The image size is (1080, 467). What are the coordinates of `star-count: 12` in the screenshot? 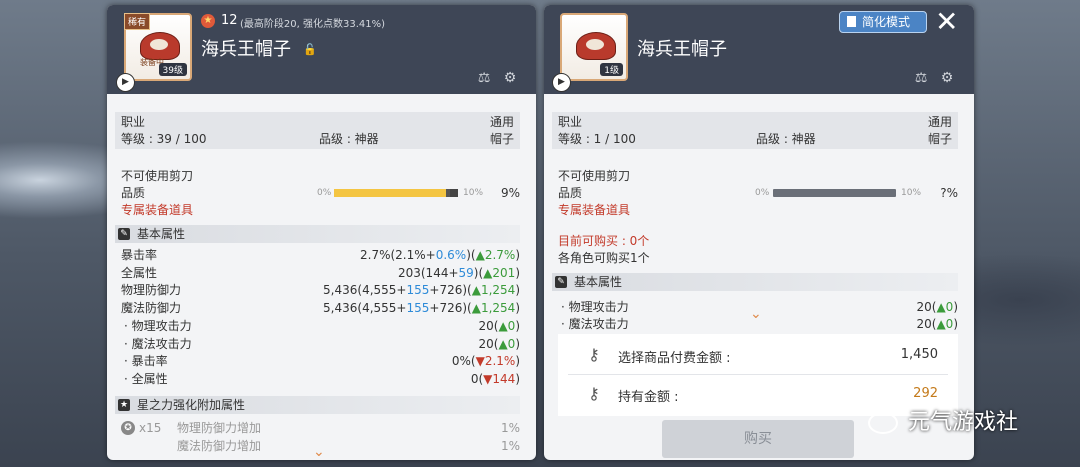 It's located at (229, 20).